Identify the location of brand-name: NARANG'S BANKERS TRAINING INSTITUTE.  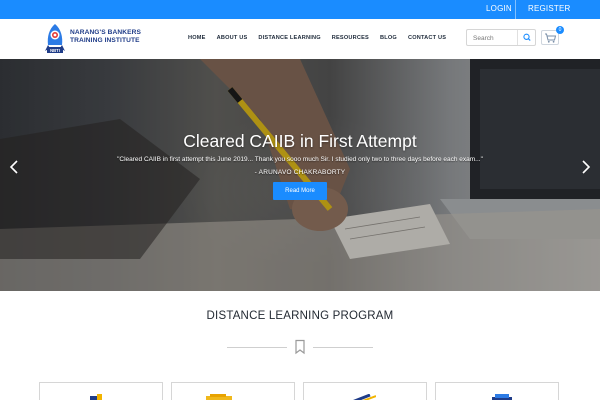
(105, 37).